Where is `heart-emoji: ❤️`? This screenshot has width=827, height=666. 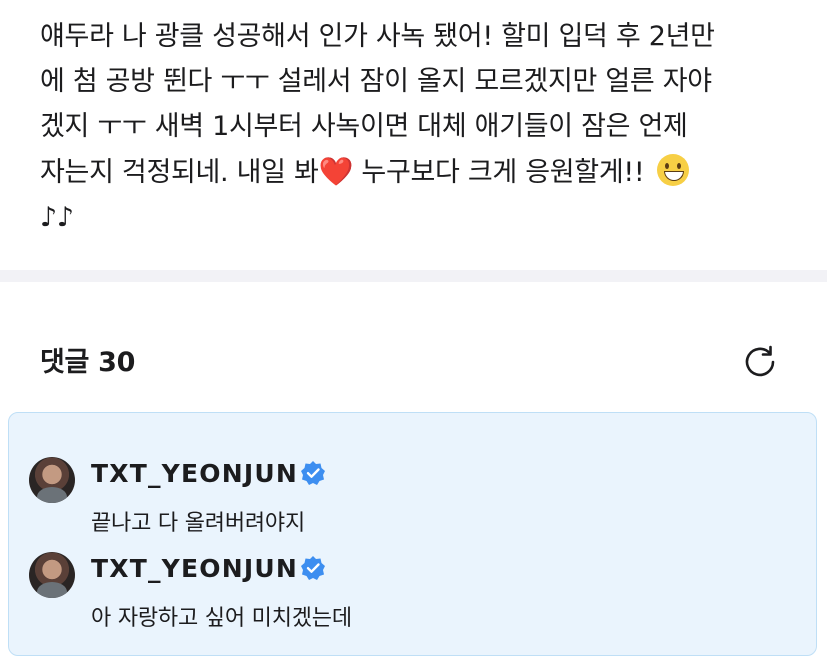 heart-emoji: ❤️ is located at coordinates (336, 171).